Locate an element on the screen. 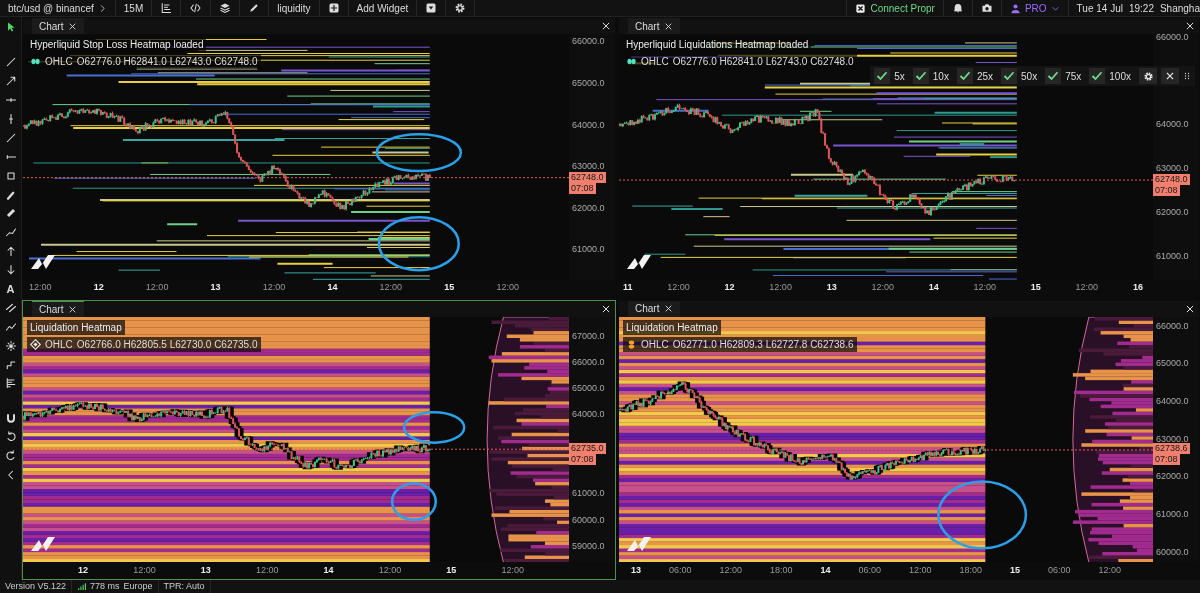 This screenshot has height=593, width=1200. drag-handle-icon is located at coordinates (1187, 76).